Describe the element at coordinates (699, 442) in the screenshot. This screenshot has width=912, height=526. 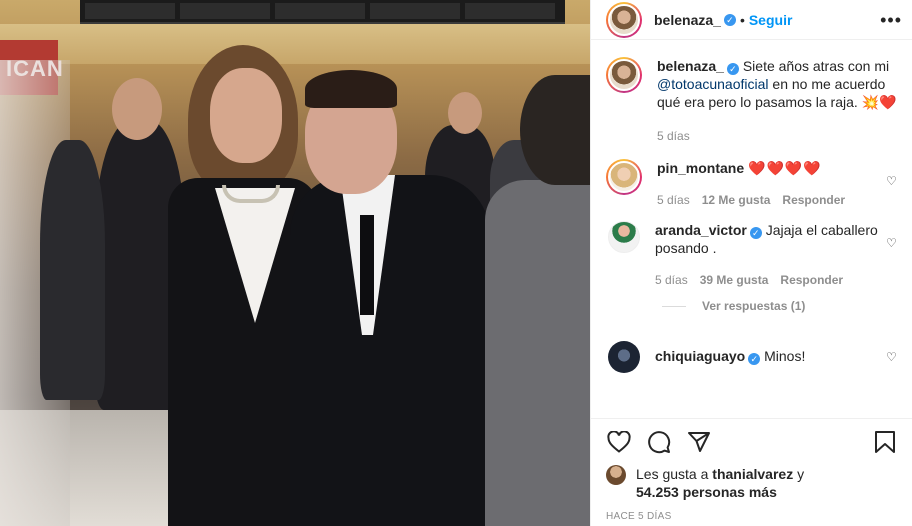
I see `share-icon` at that location.